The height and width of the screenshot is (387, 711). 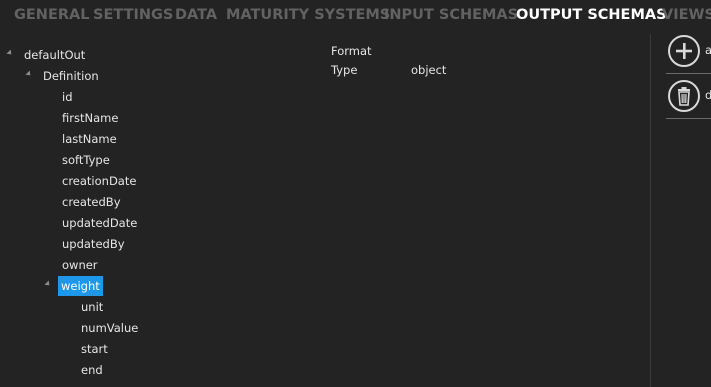 What do you see at coordinates (708, 95) in the screenshot?
I see `delete-label: d` at bounding box center [708, 95].